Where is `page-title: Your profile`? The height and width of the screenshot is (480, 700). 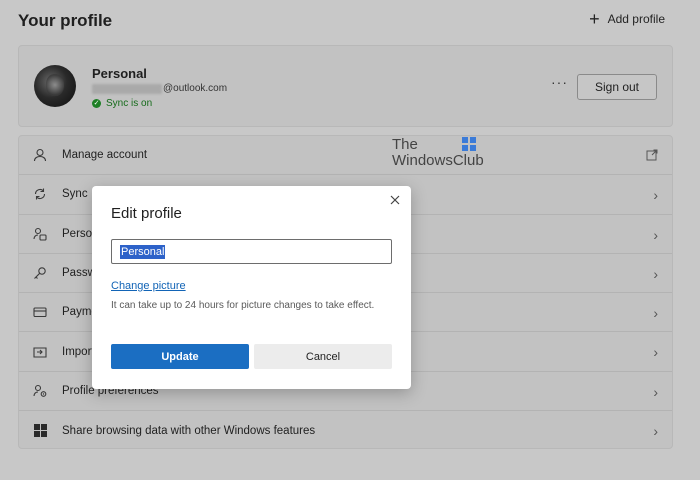 page-title: Your profile is located at coordinates (65, 20).